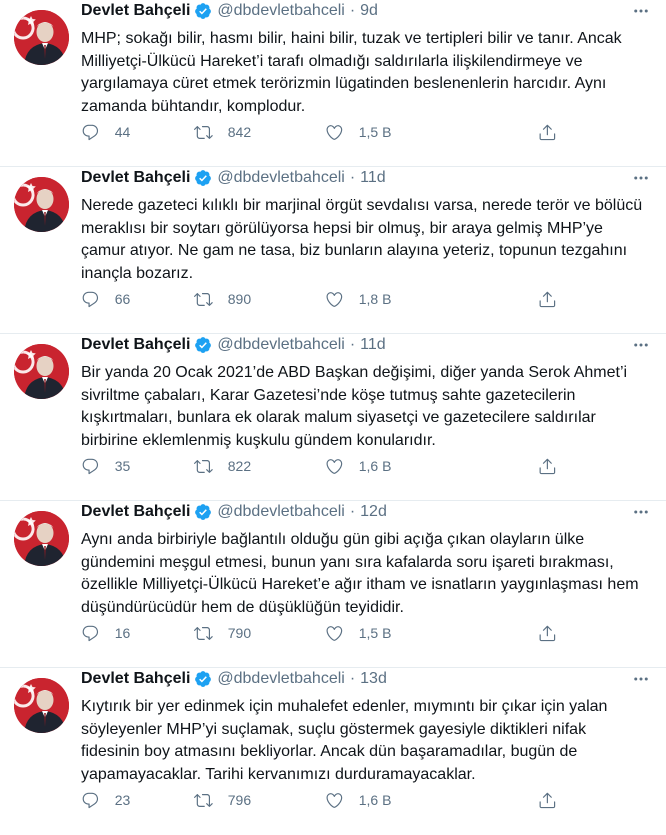  Describe the element at coordinates (105, 132) in the screenshot. I see `reply-button: 44` at that location.